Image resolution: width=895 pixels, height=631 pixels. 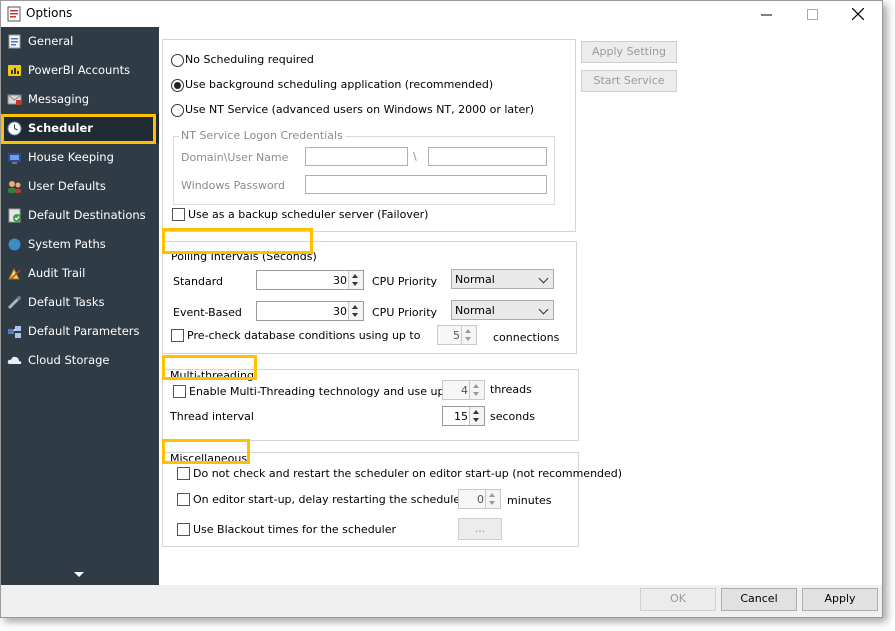 I want to click on multithreading-highlight, so click(x=209, y=367).